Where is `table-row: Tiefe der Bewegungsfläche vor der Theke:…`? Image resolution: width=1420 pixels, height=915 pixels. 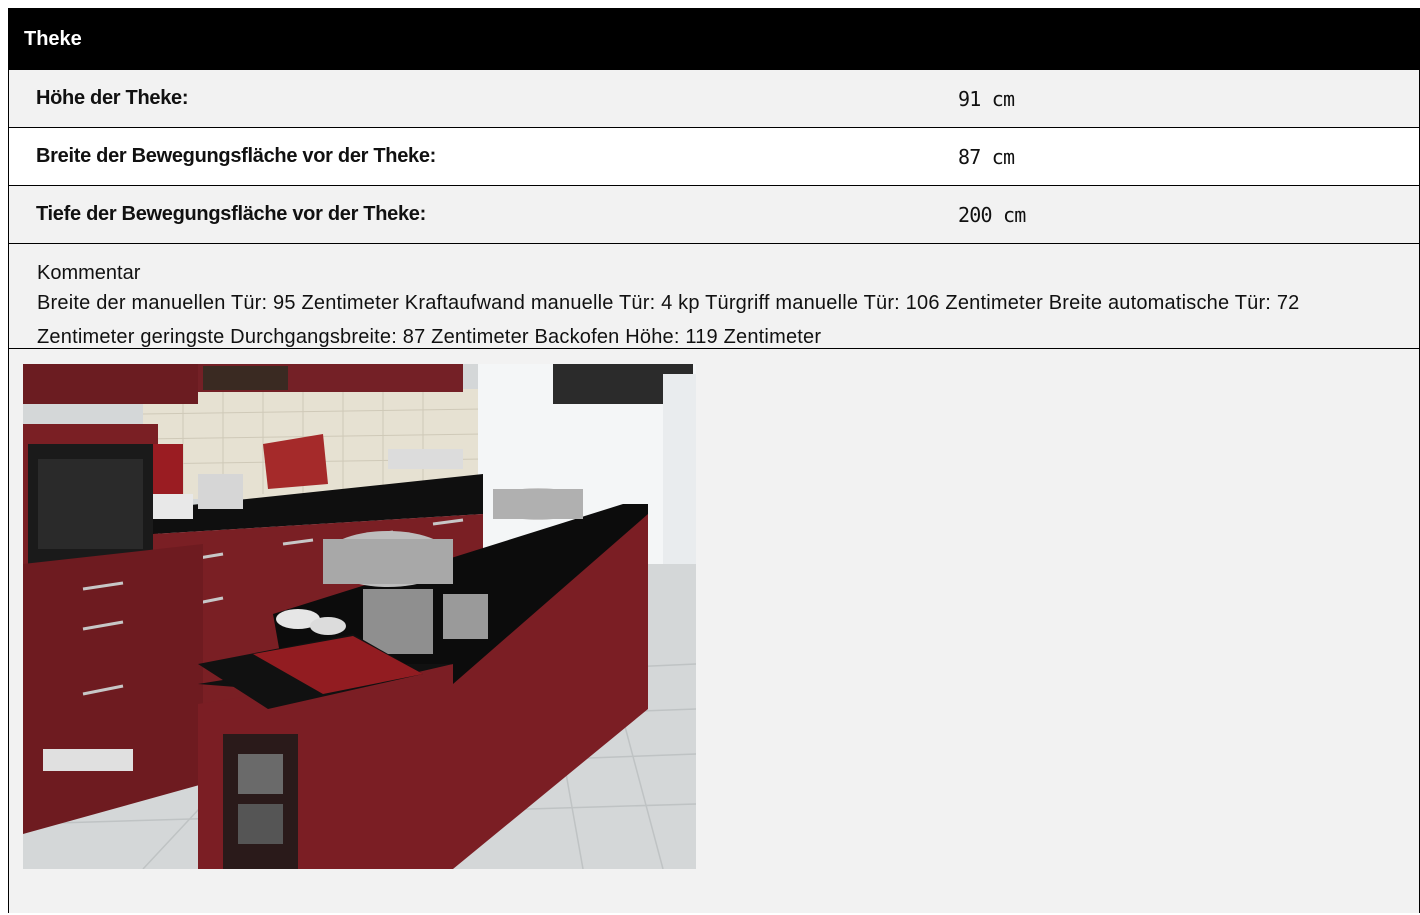
table-row: Tiefe der Bewegungsfläche vor der Theke:… is located at coordinates (714, 215).